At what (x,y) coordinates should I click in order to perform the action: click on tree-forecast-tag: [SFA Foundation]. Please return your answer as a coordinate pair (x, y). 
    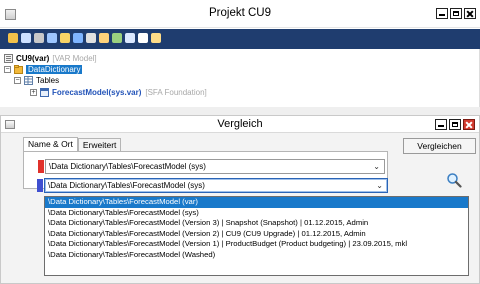
    Looking at the image, I should click on (176, 92).